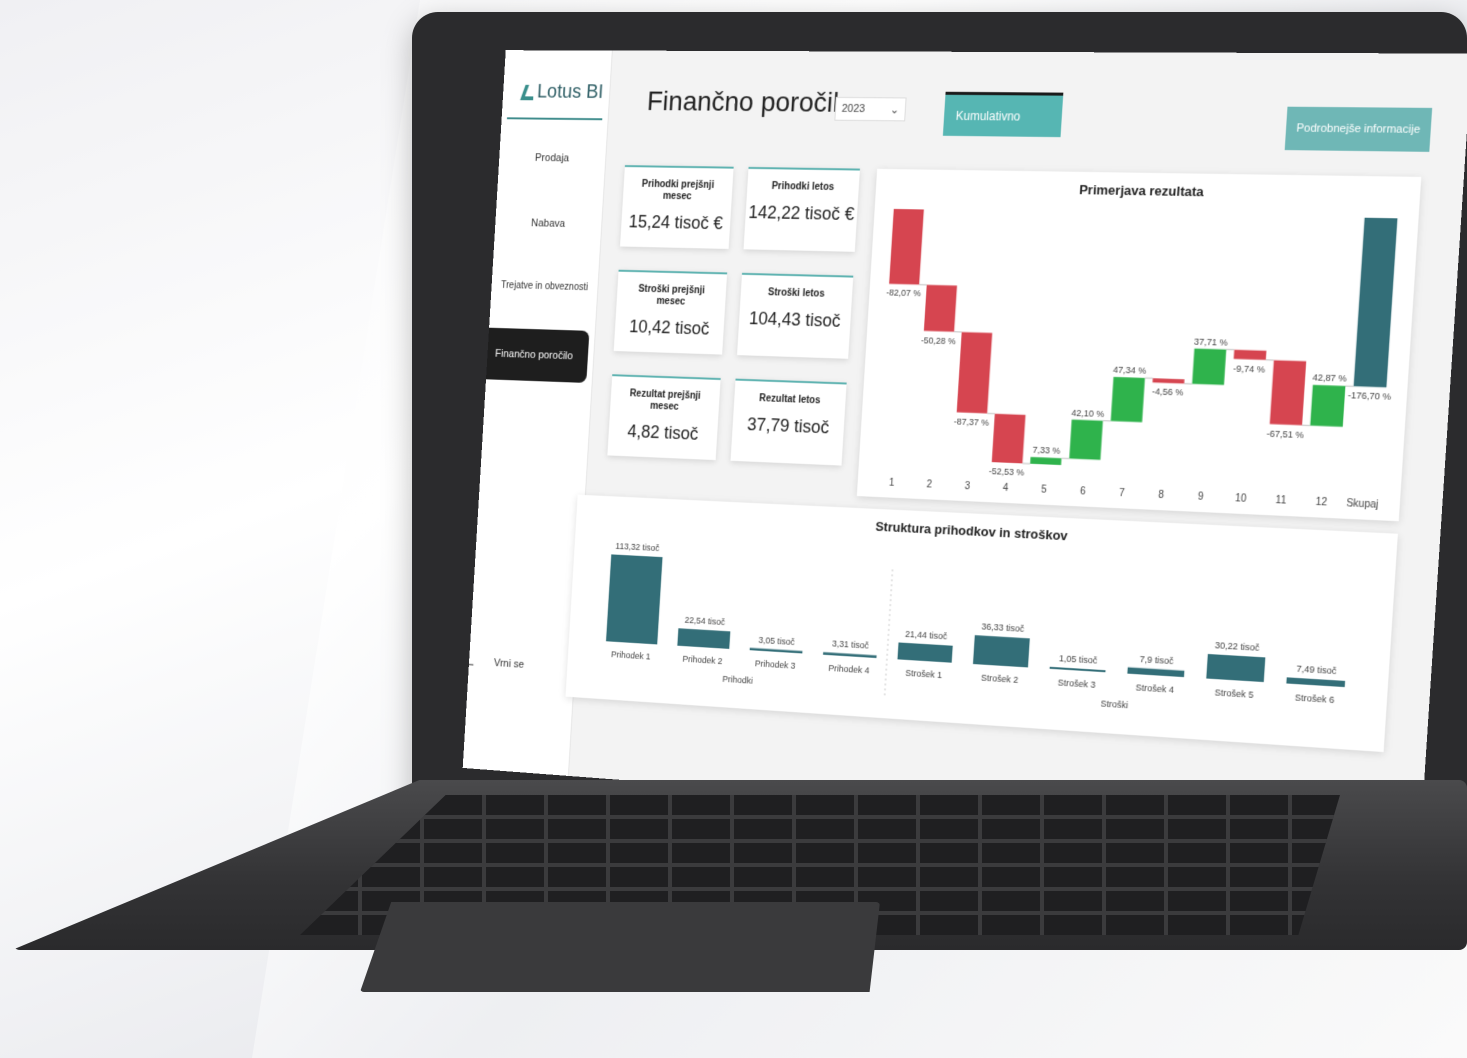 The image size is (1467, 1058). Describe the element at coordinates (849, 669) in the screenshot. I see `category-label: Prihodek 4` at that location.